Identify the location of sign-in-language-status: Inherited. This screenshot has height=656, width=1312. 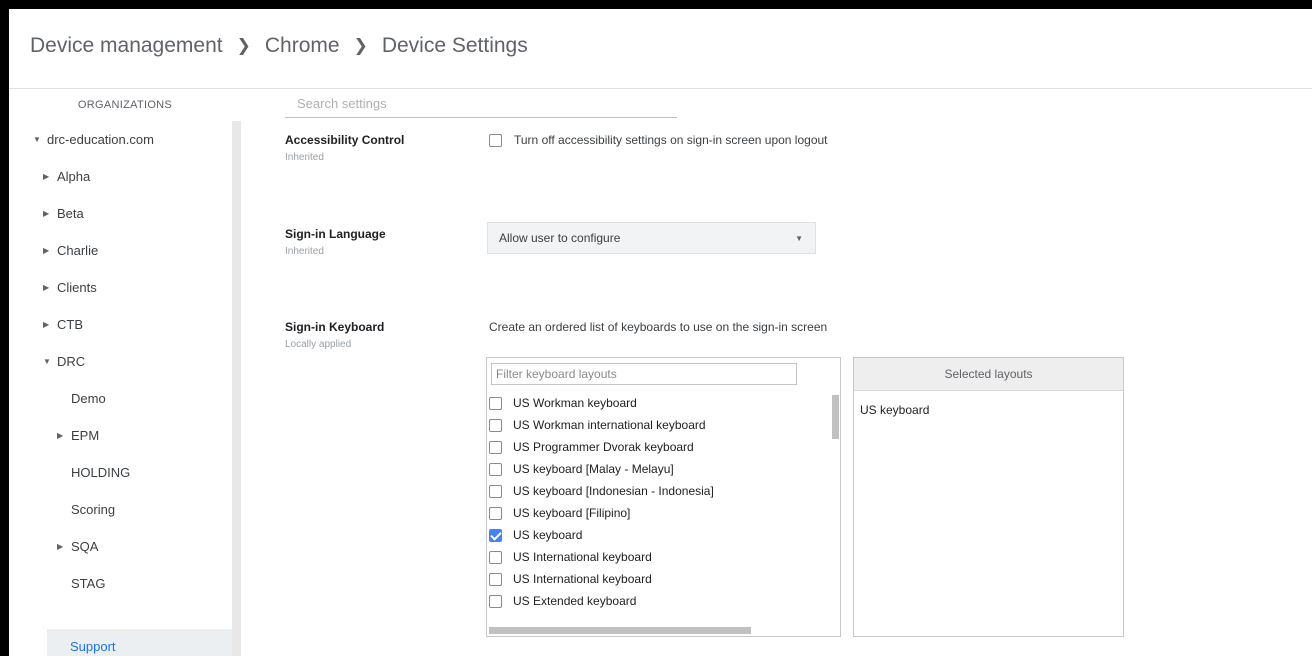
(304, 251).